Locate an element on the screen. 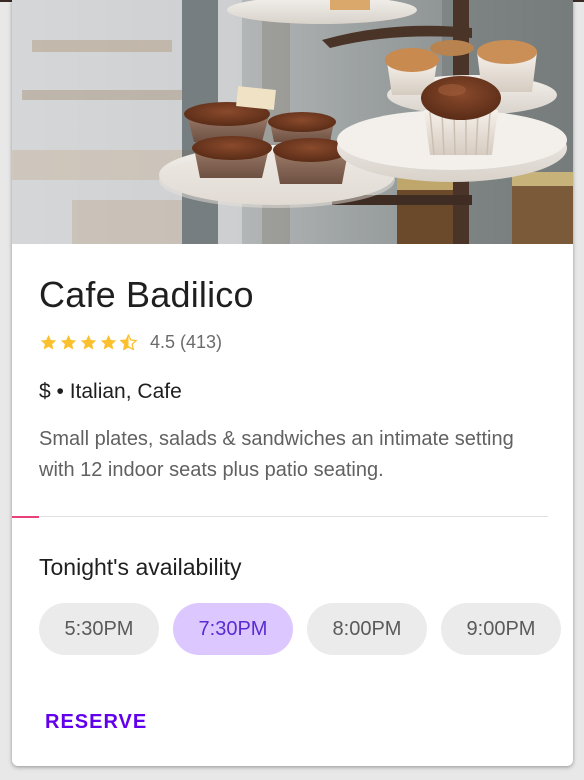  time-chip: 8:00PM is located at coordinates (367, 629).